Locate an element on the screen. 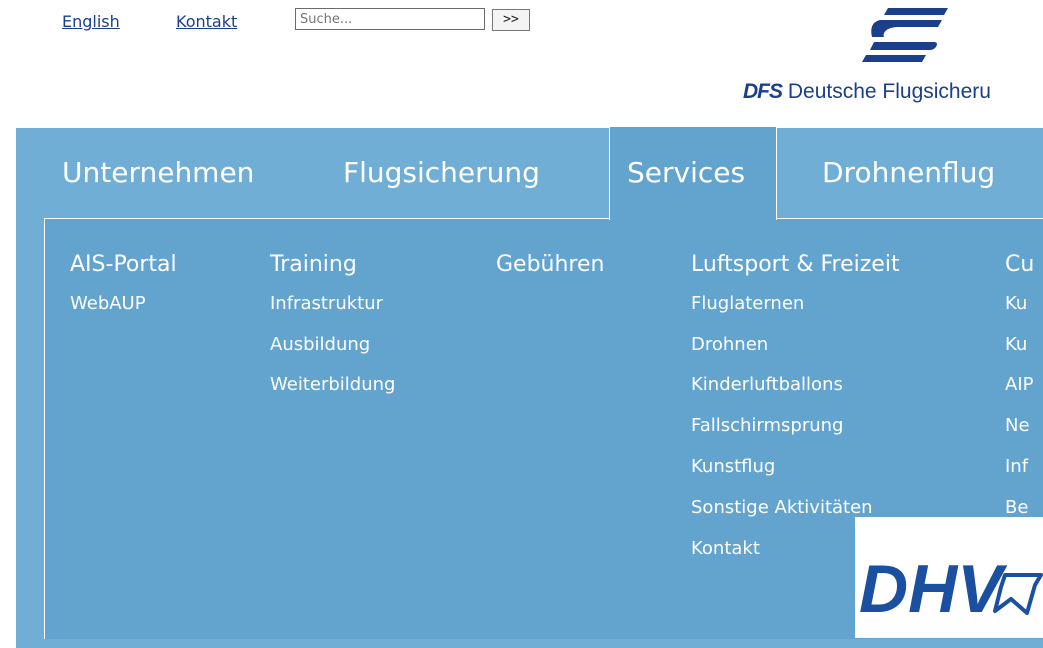 This screenshot has width=1043, height=648. menu-sonstige-aktivitaeten: Sonstige Aktivitäten is located at coordinates (782, 507).